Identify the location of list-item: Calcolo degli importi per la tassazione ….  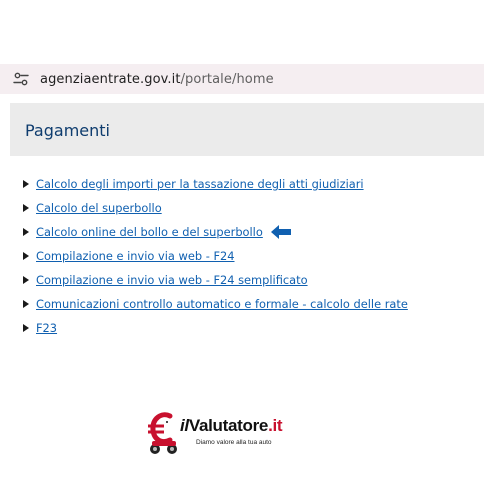
(215, 184).